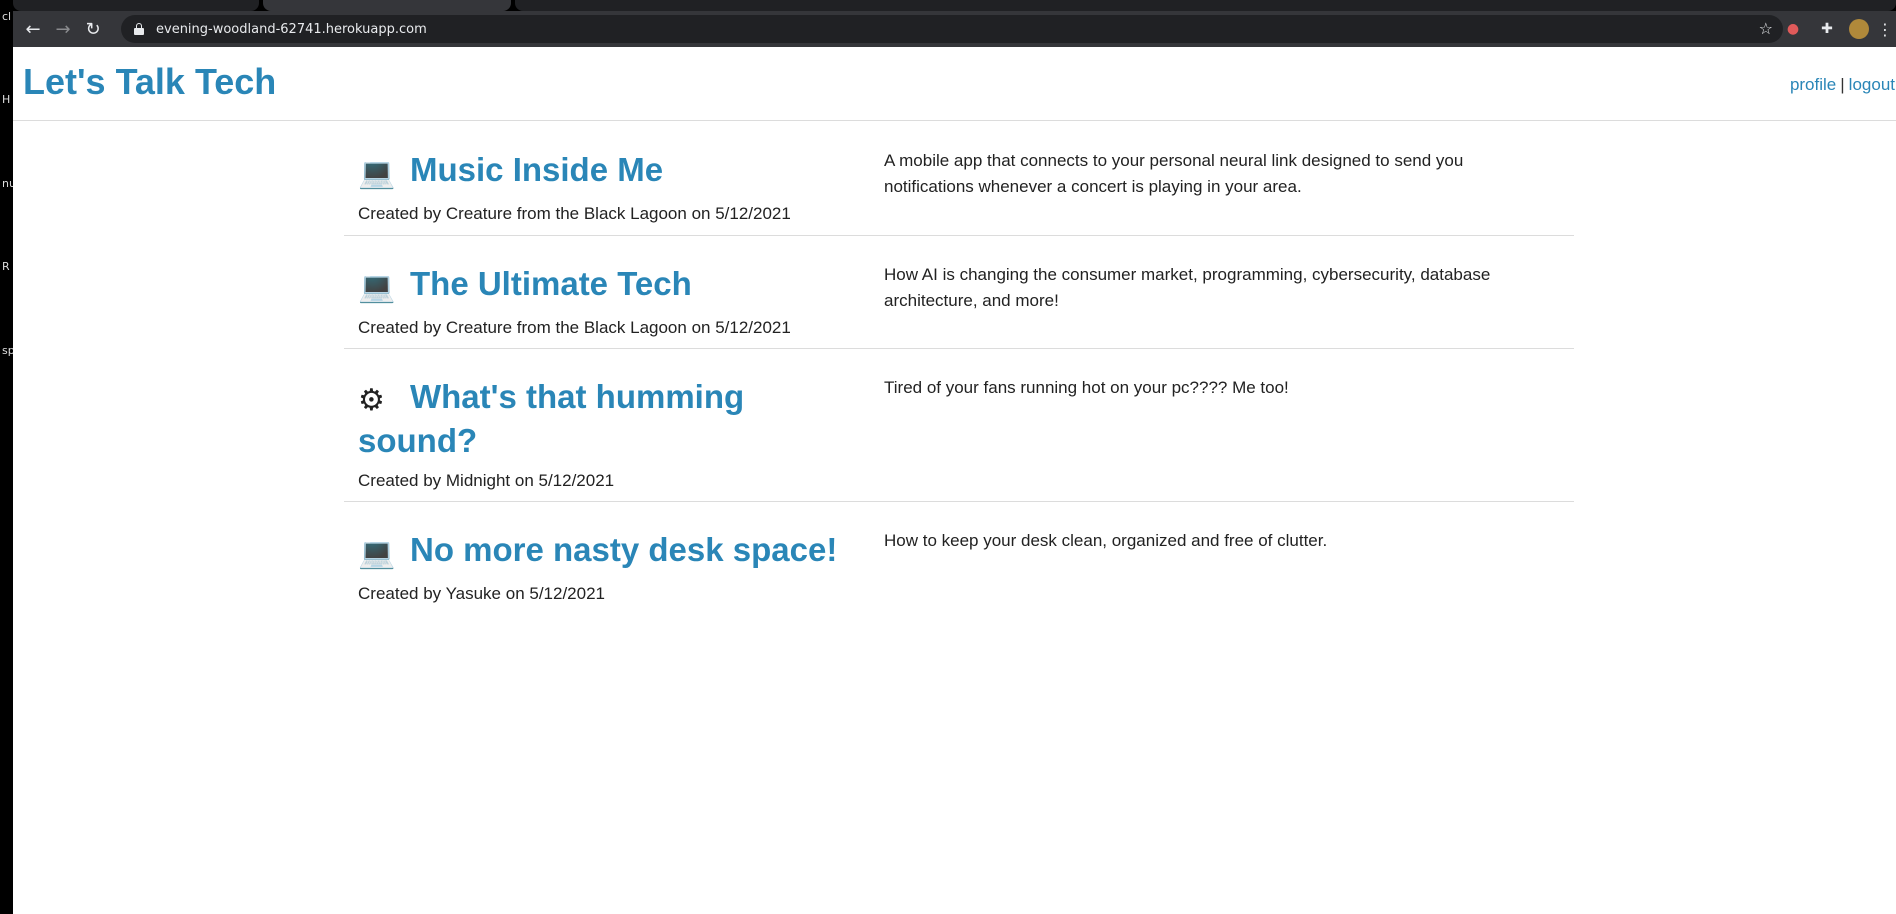  I want to click on arrow-right-icon: →, so click(63, 29).